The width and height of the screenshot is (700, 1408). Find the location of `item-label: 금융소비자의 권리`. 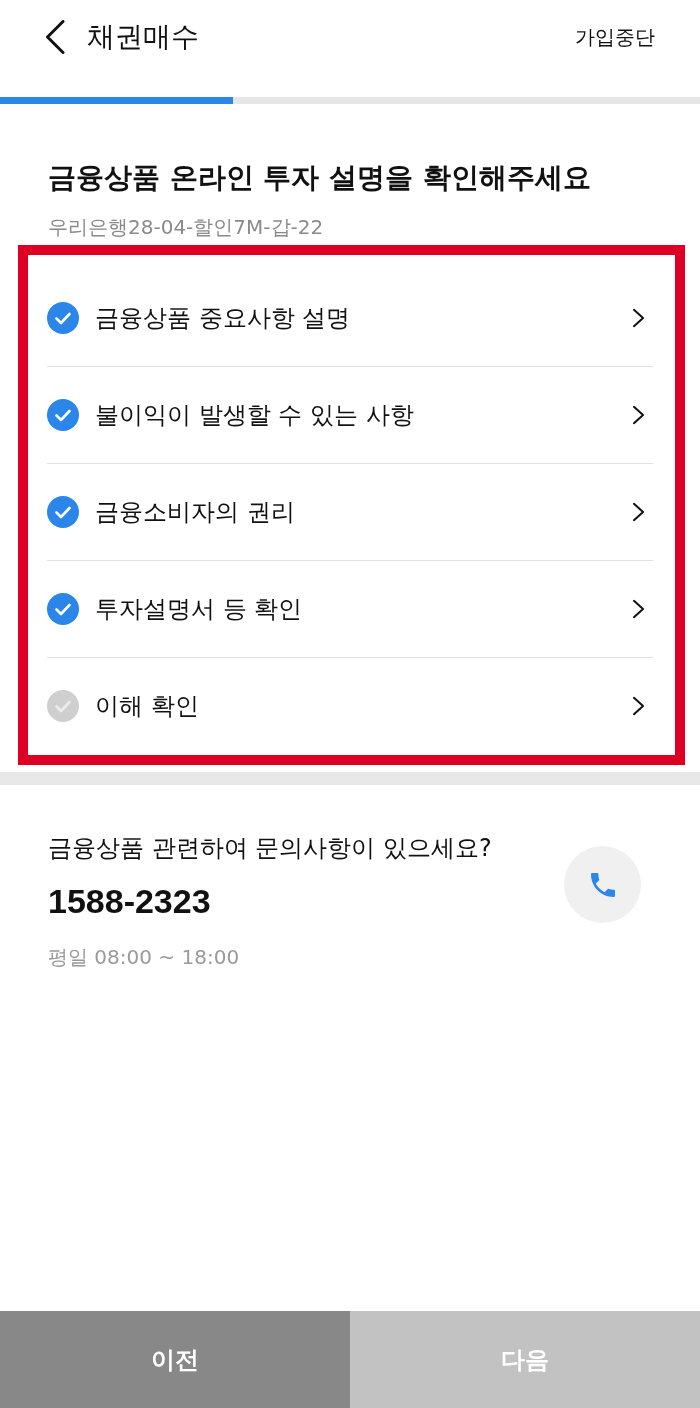

item-label: 금융소비자의 권리 is located at coordinates (195, 512).